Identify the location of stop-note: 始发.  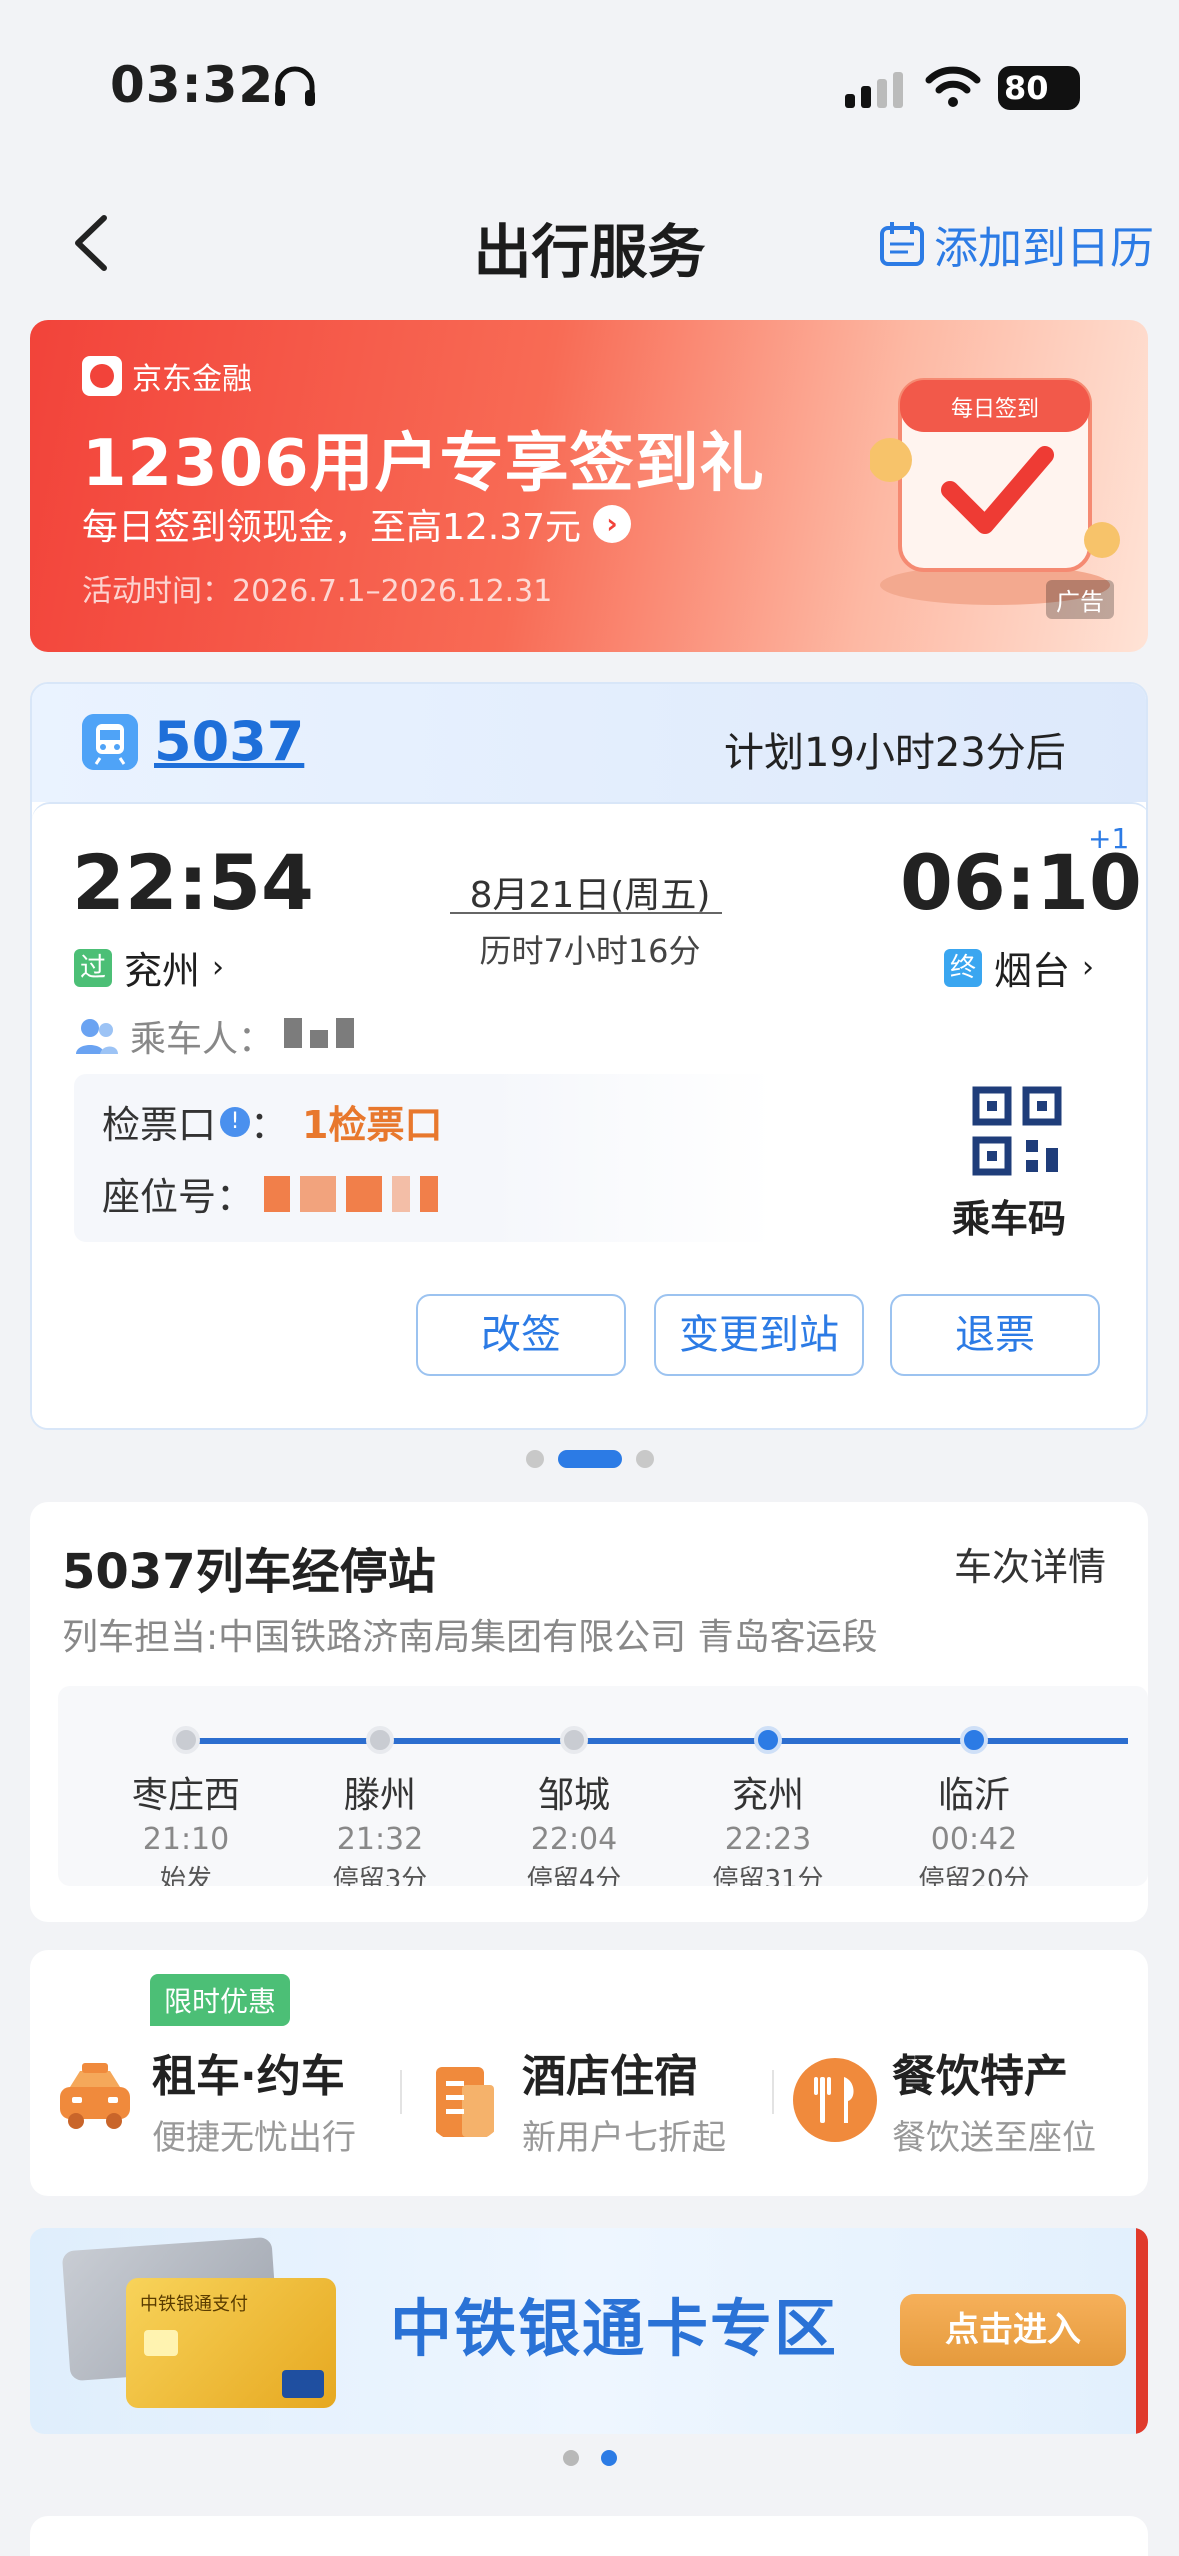
(185, 1875).